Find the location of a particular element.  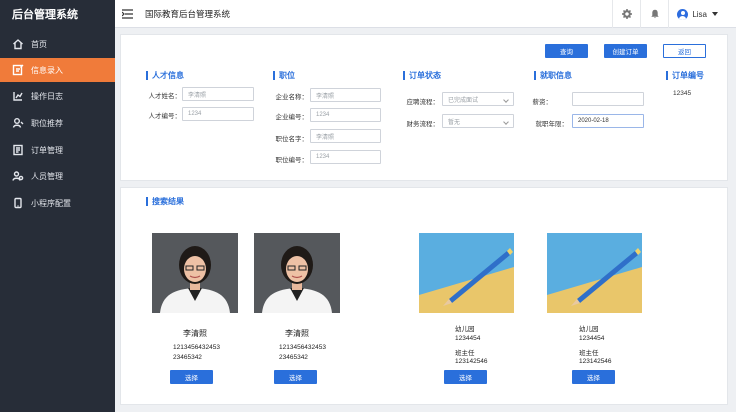

talent-name-input: 李清照 is located at coordinates (218, 94).